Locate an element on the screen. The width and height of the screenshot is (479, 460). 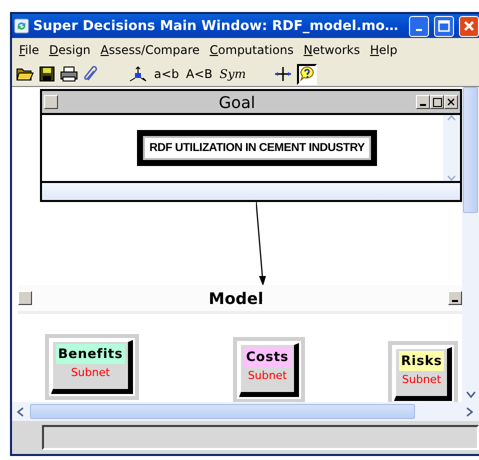
menu-item: Assess/Compare is located at coordinates (150, 50).